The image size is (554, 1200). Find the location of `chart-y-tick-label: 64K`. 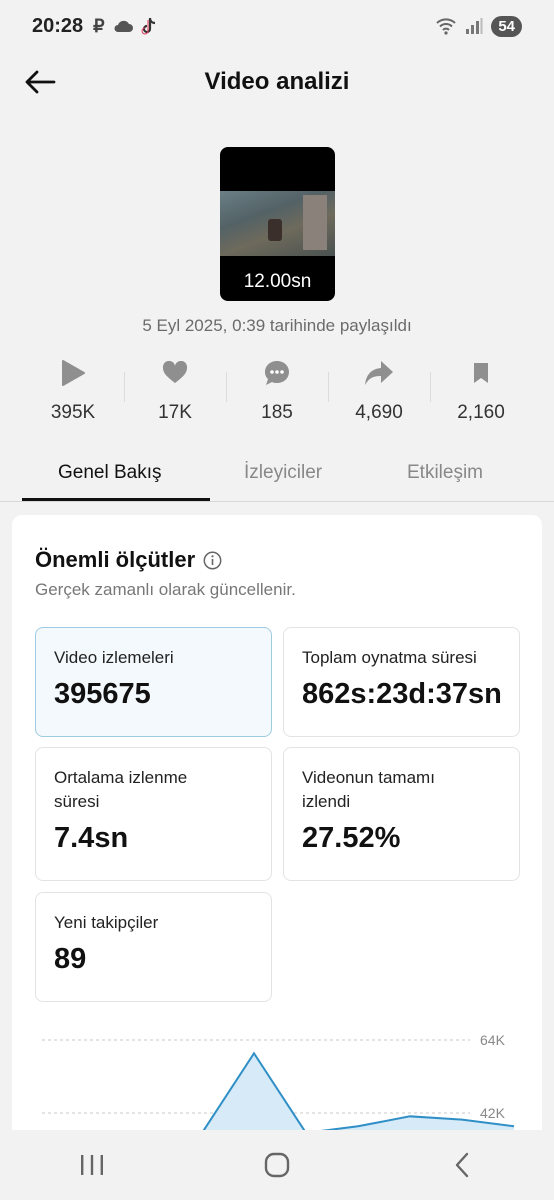

chart-y-tick-label: 64K is located at coordinates (493, 1040).